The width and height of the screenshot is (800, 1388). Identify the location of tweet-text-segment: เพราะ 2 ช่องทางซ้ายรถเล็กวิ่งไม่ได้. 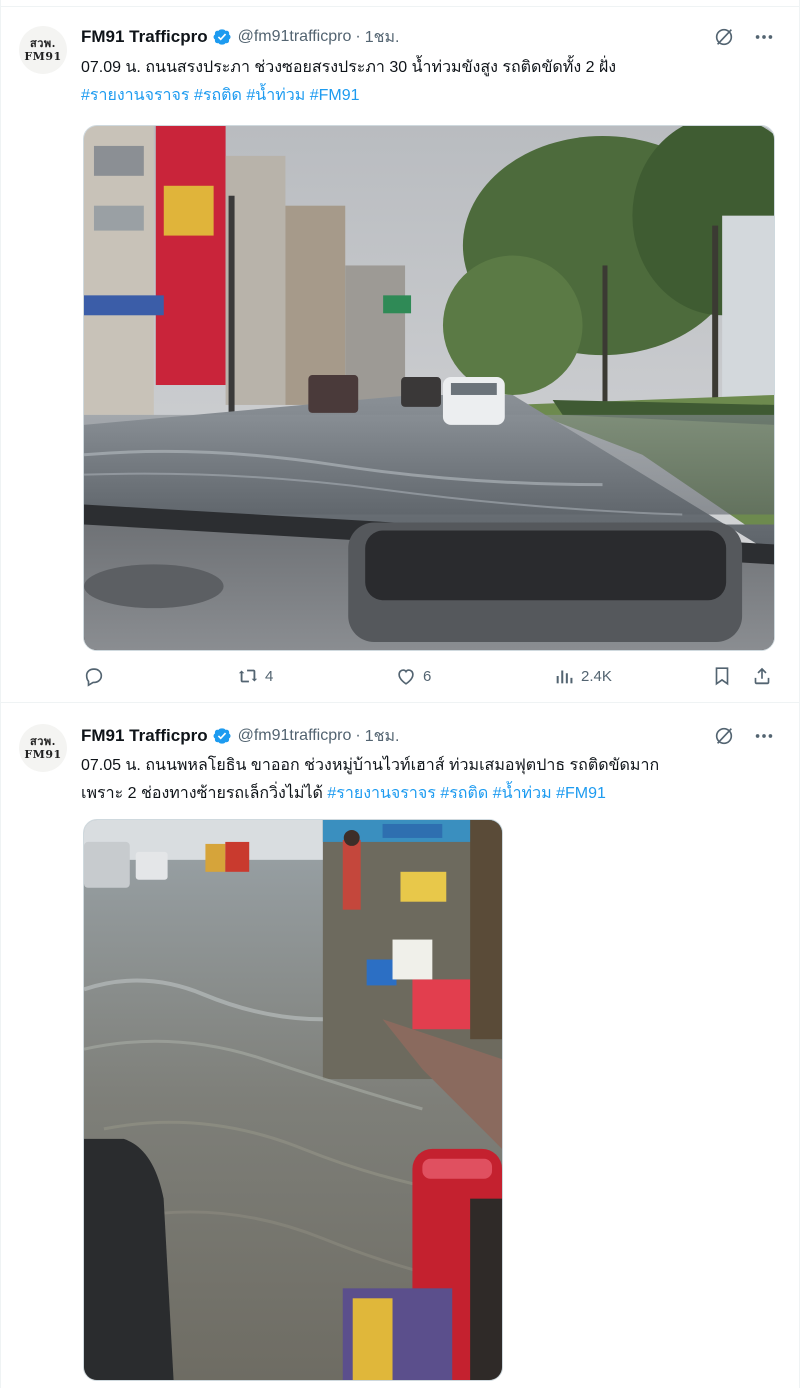
(202, 793).